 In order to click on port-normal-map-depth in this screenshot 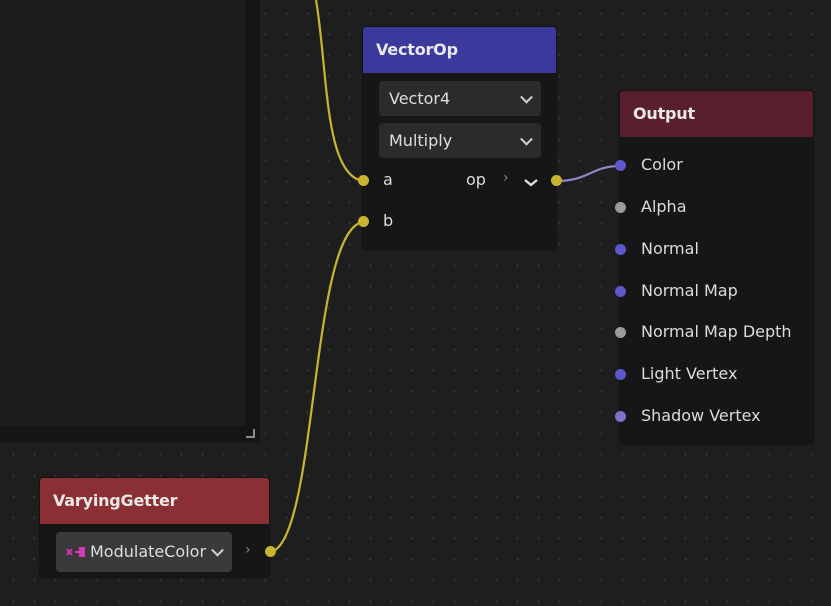, I will do `click(620, 332)`.